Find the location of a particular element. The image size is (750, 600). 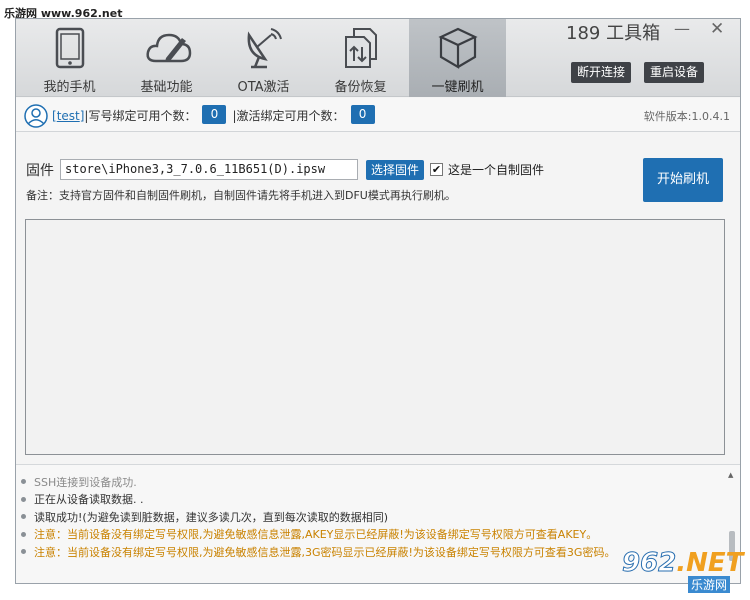

reboot-device-button: 重启设备 is located at coordinates (674, 72).